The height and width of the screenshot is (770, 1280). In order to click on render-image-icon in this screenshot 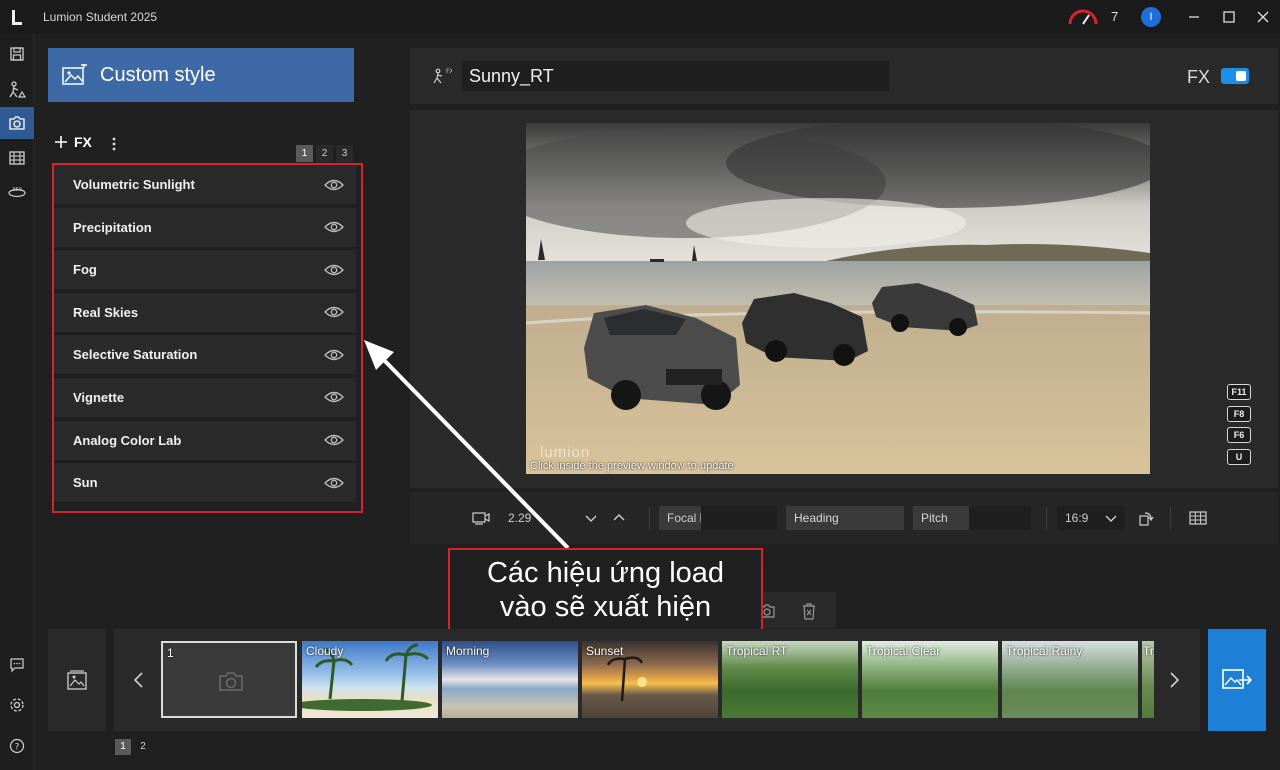, I will do `click(1237, 679)`.